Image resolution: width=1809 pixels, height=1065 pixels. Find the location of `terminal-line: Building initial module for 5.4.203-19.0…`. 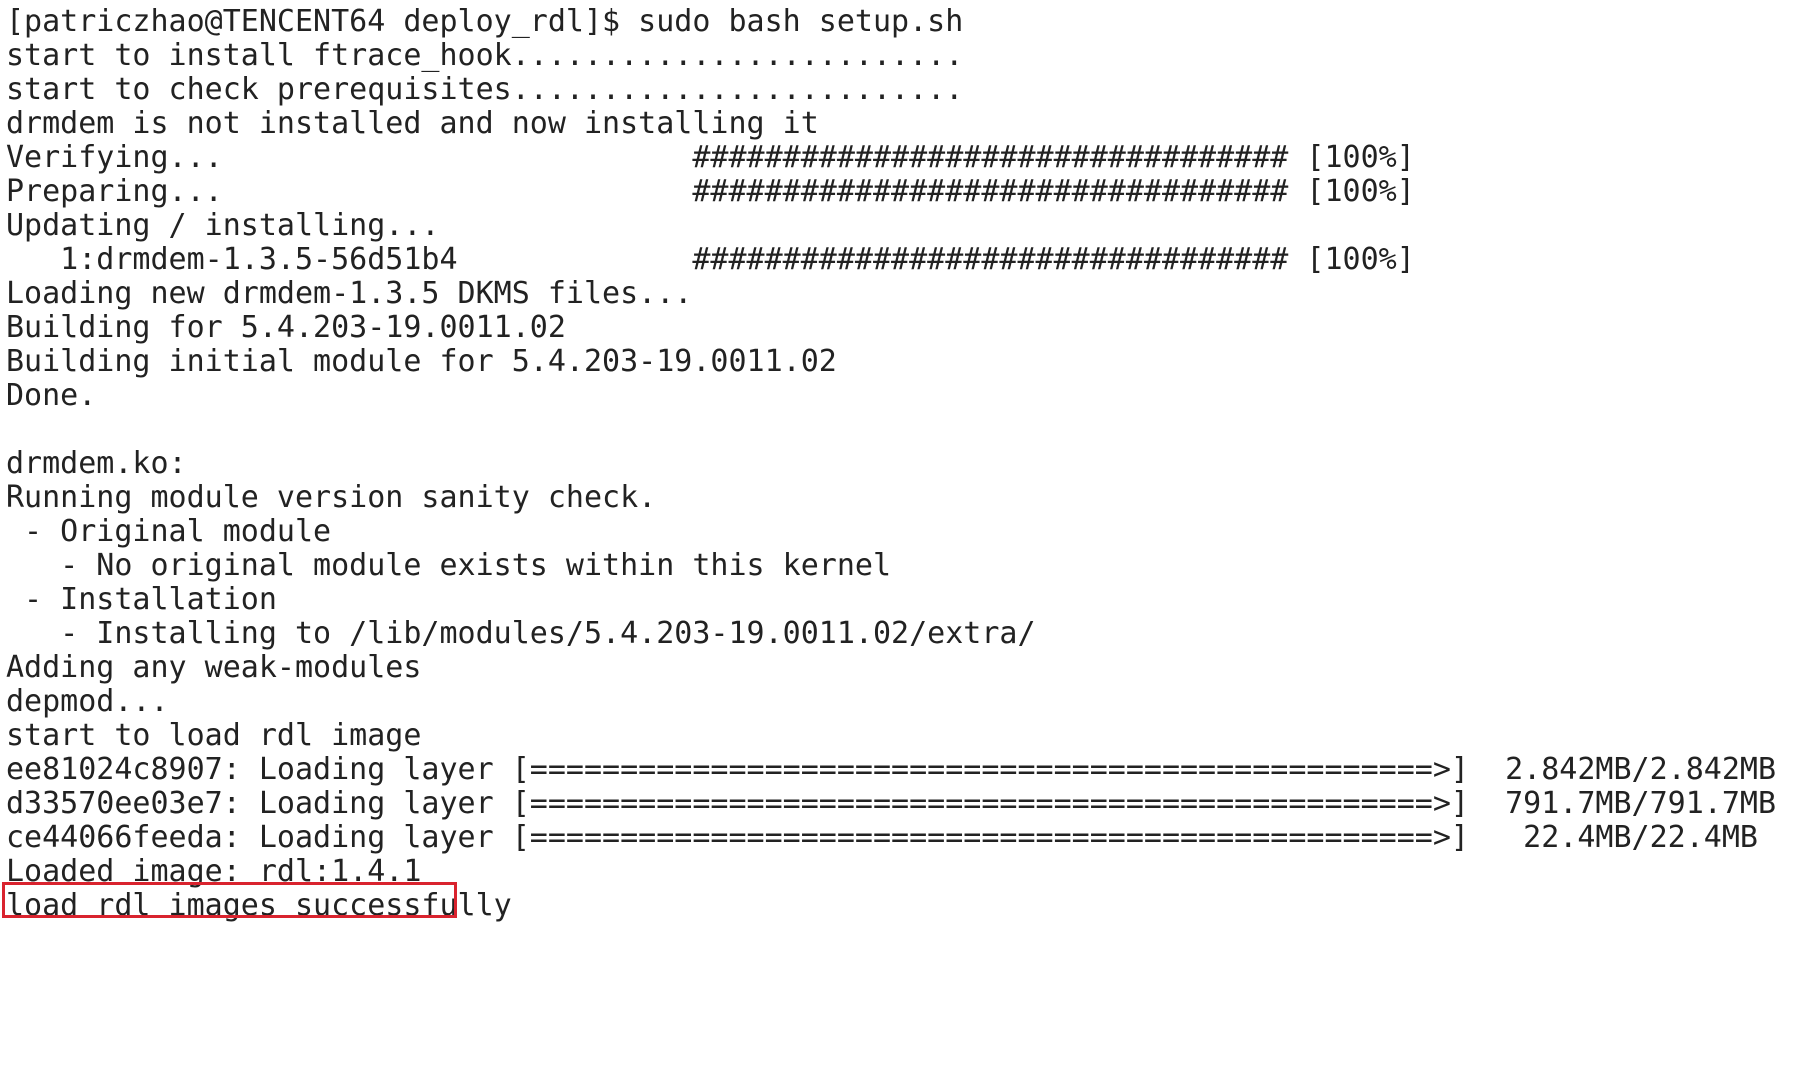

terminal-line: Building initial module for 5.4.203-19.0… is located at coordinates (421, 361).